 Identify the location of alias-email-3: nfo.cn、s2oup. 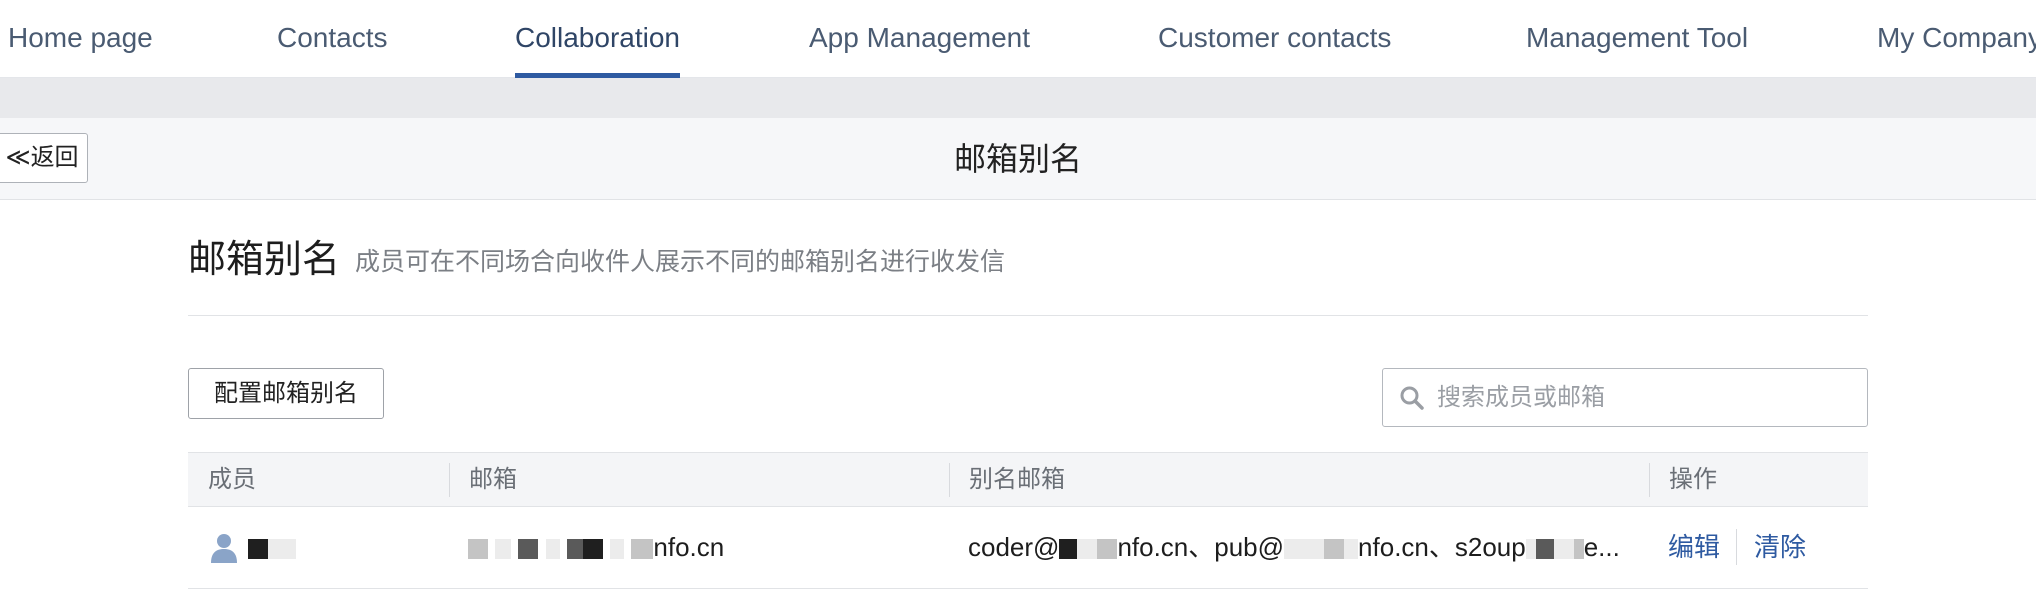
(1442, 547).